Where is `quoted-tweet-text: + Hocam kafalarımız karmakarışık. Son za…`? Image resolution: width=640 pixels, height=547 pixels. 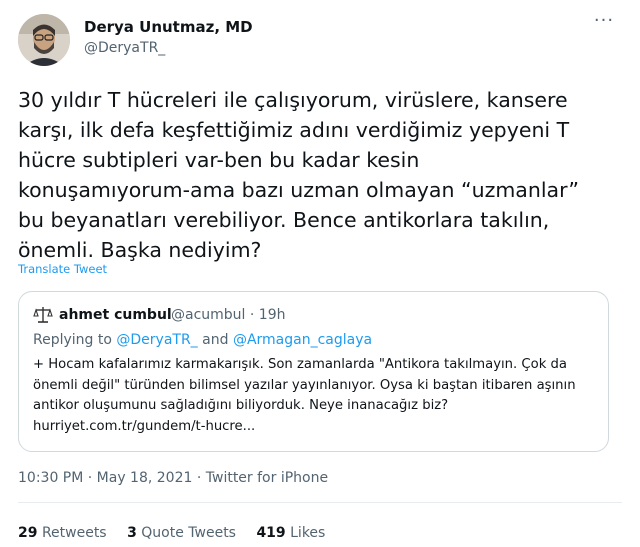
quoted-tweet-text: + Hocam kafalarımız karmakarışık. Son za… is located at coordinates (304, 395).